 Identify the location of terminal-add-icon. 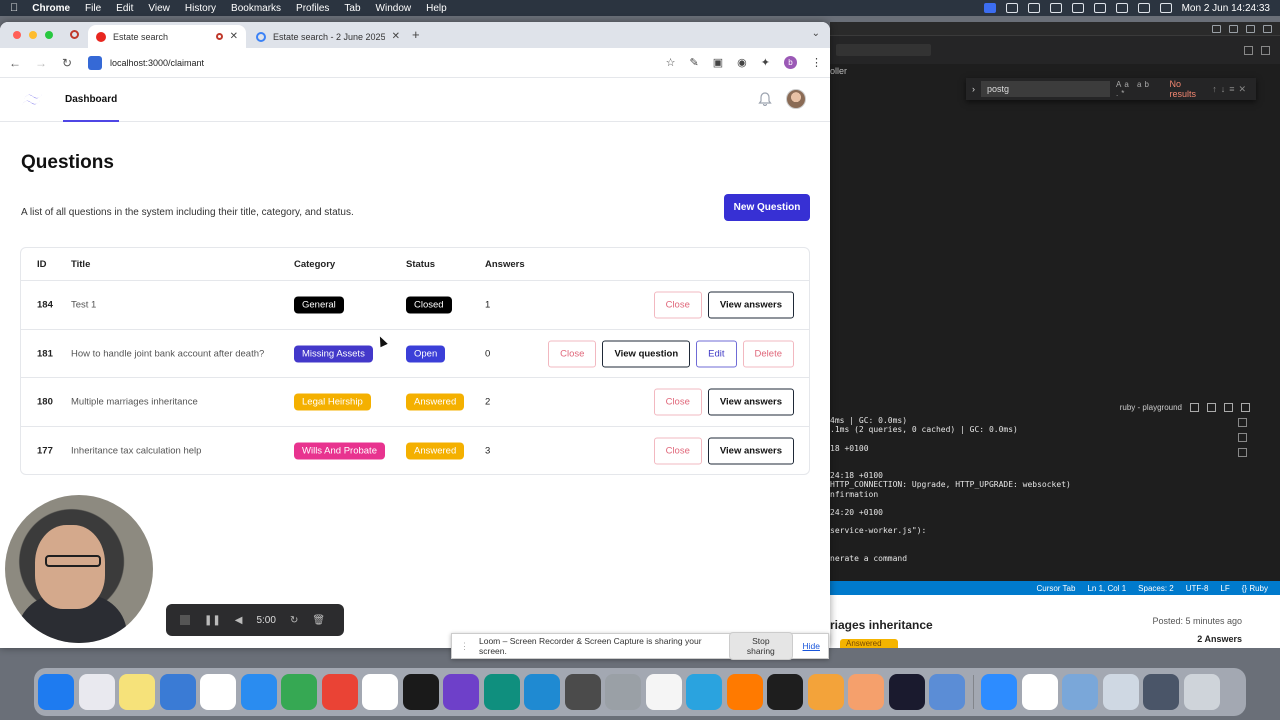
(1194, 407).